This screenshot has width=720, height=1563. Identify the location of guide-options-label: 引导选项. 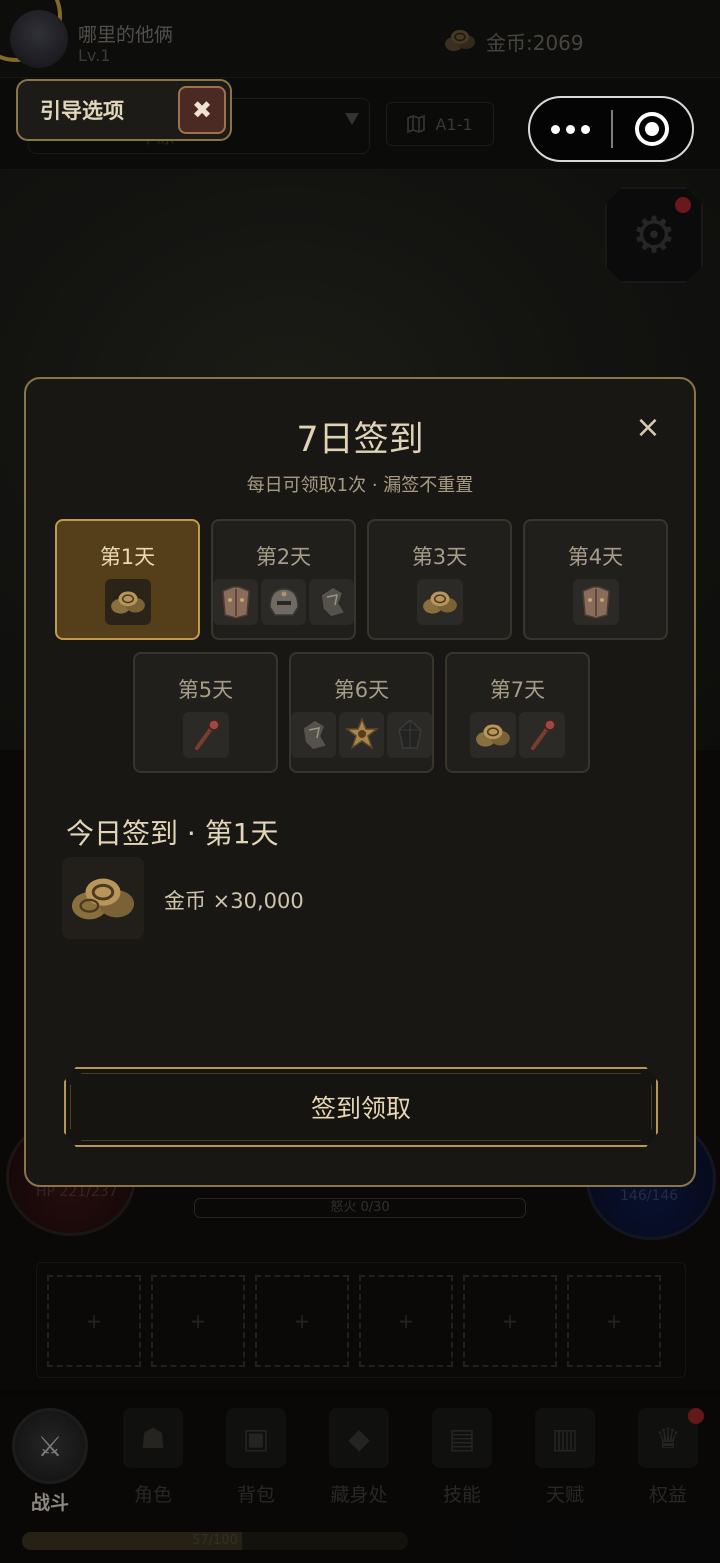
(82, 111).